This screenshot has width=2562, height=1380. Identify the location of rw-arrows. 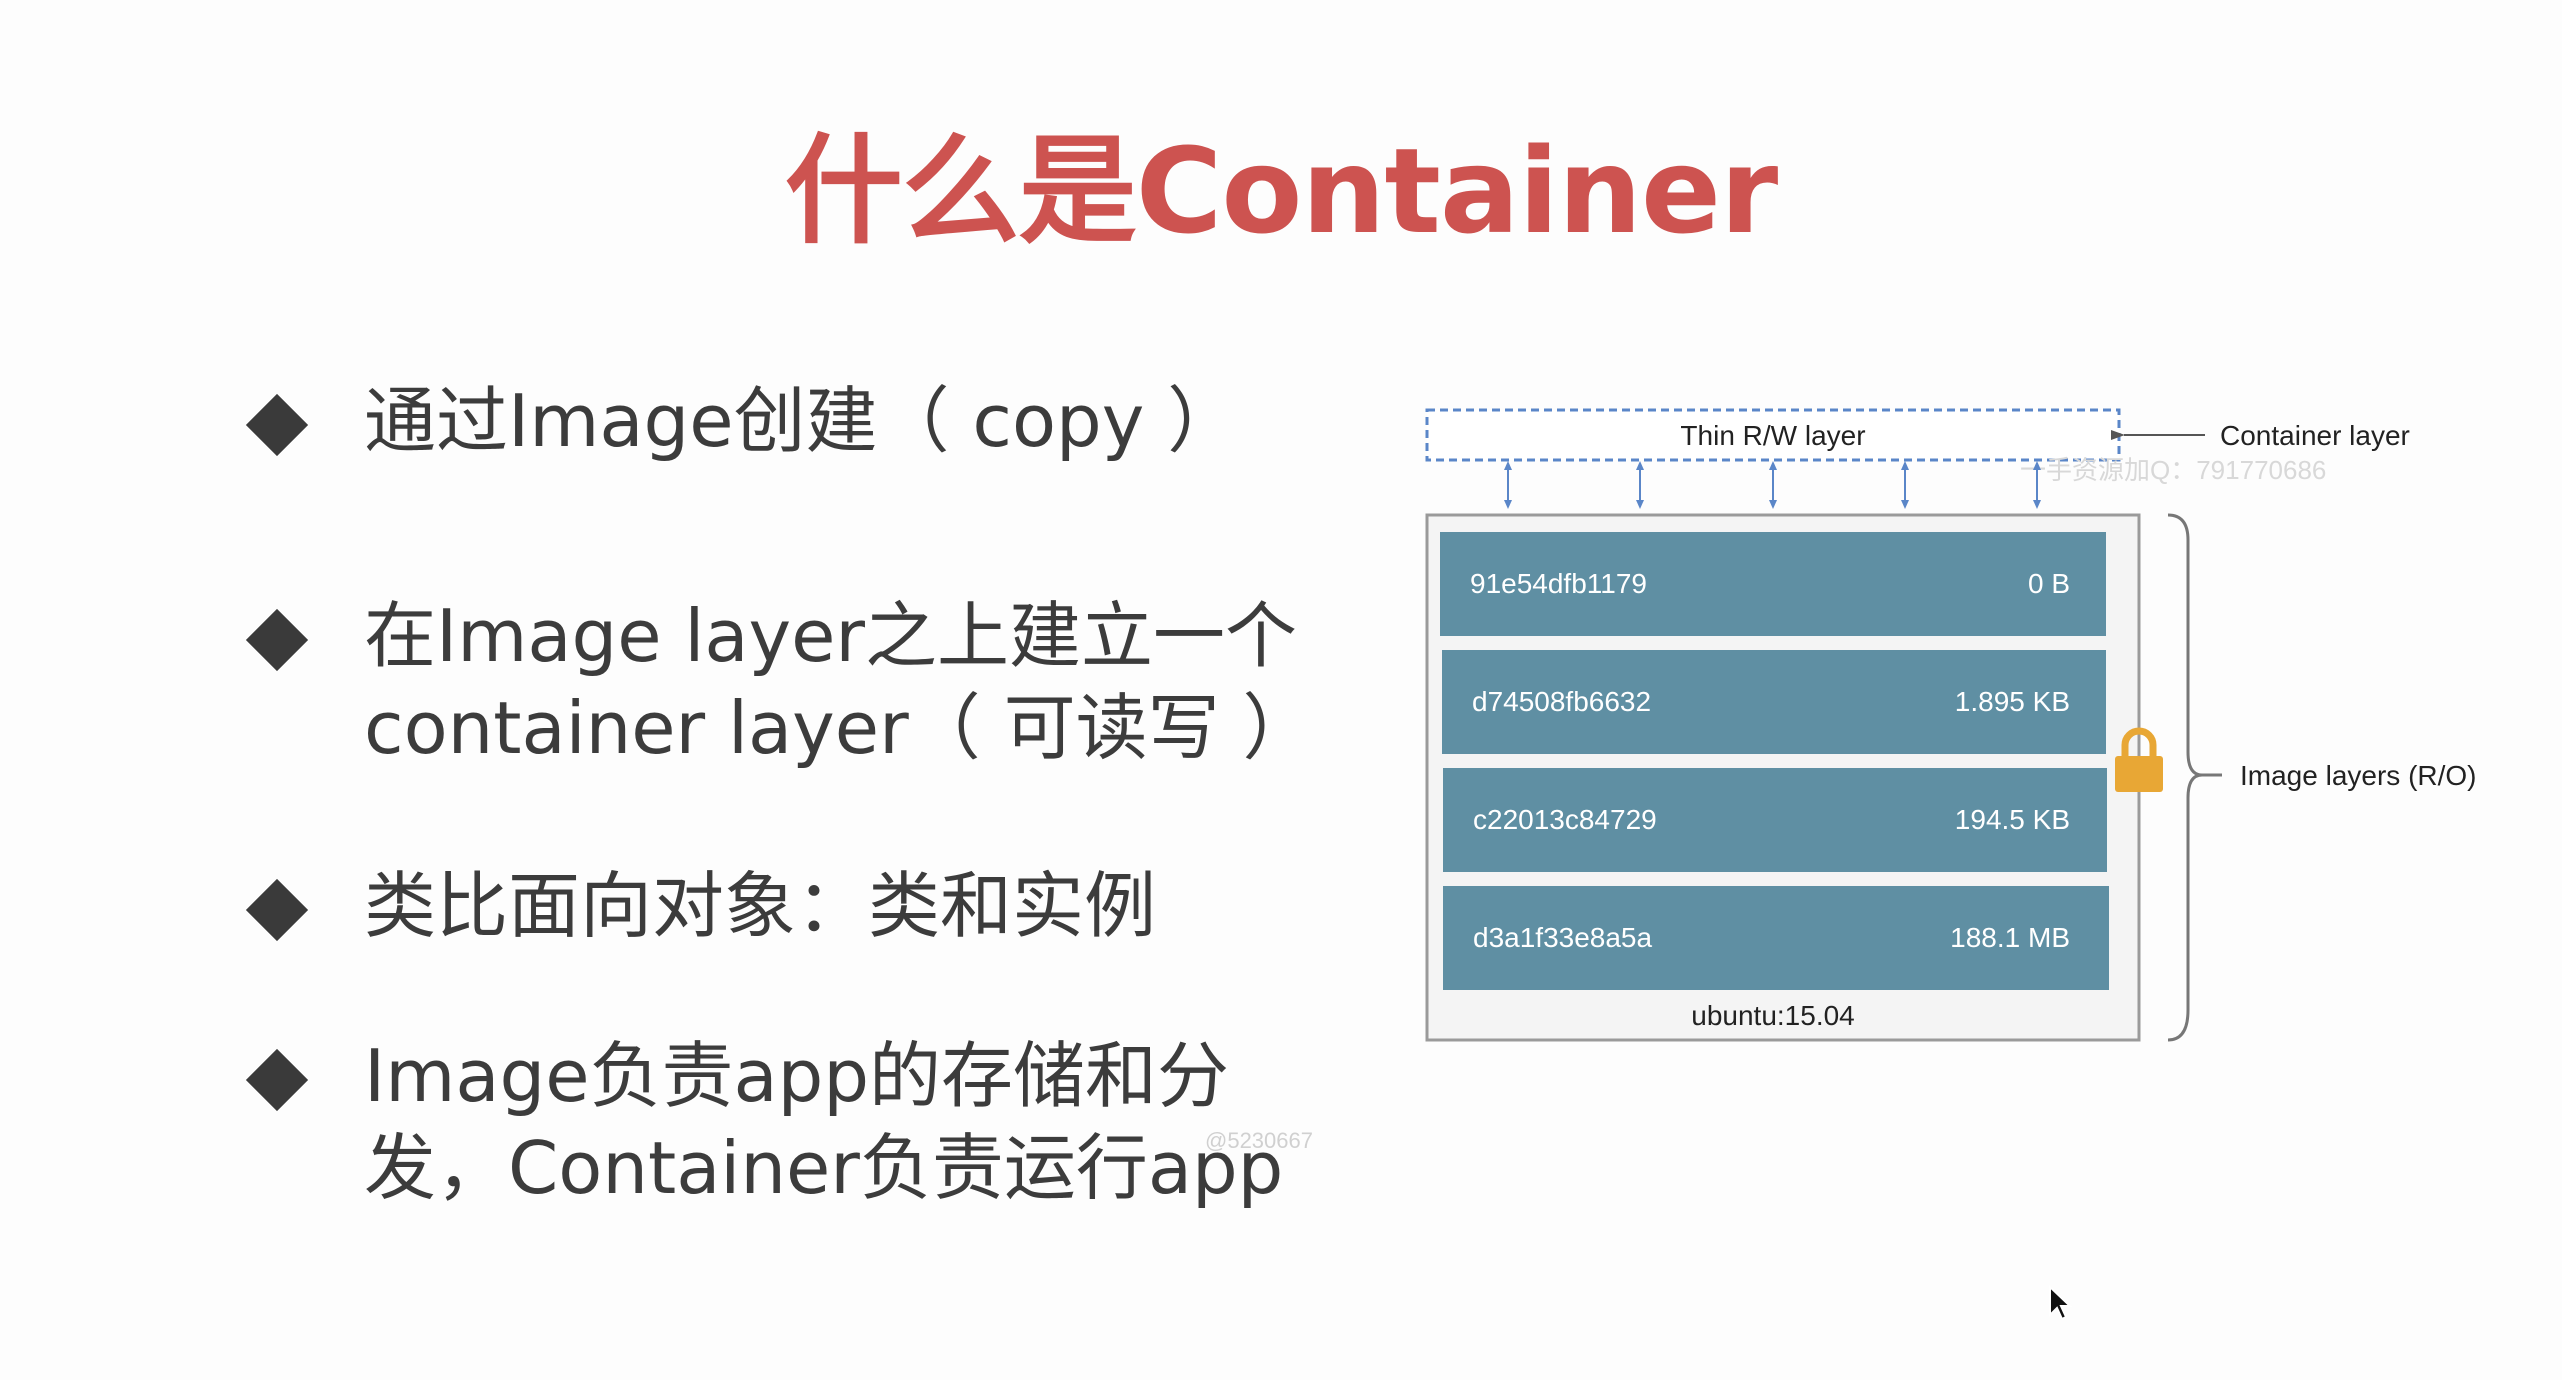
(1772, 485).